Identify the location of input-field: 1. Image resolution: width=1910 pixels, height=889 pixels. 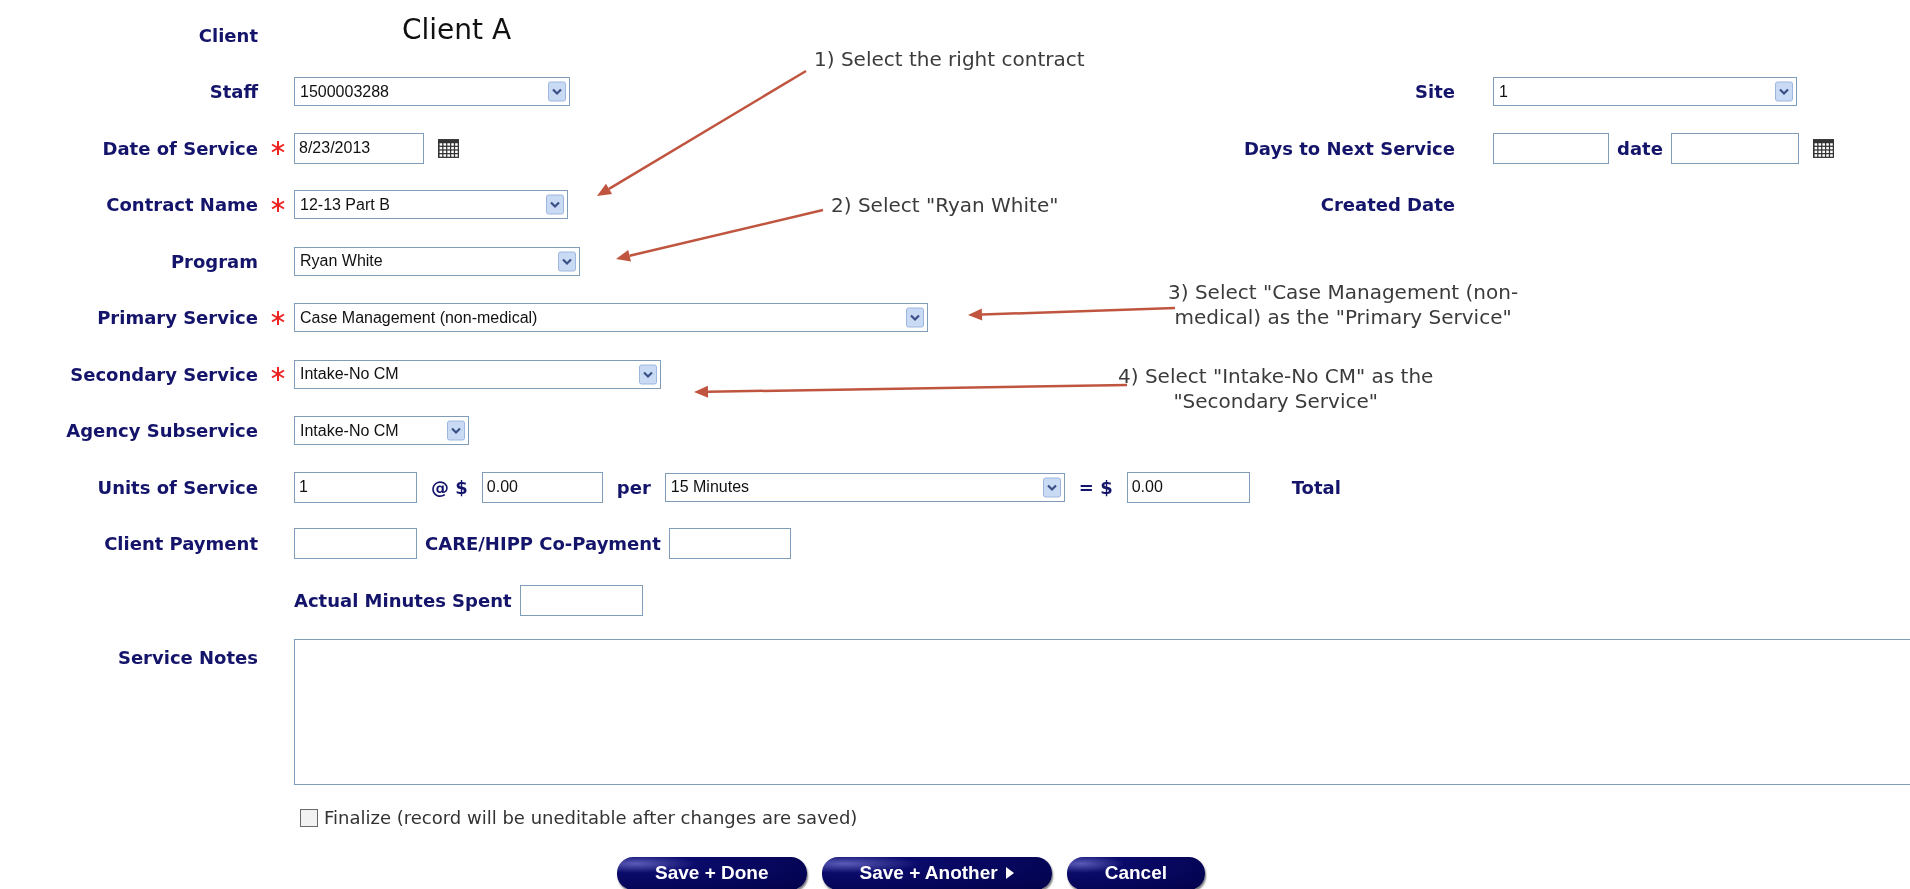
(355, 487).